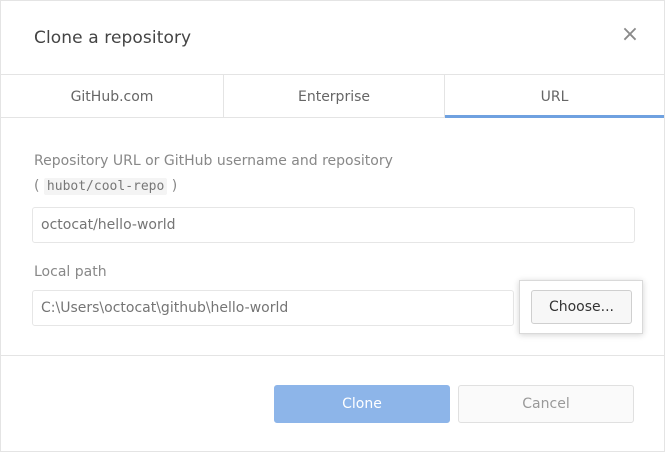 The height and width of the screenshot is (452, 665). Describe the element at coordinates (554, 96) in the screenshot. I see `tab-url: URL` at that location.